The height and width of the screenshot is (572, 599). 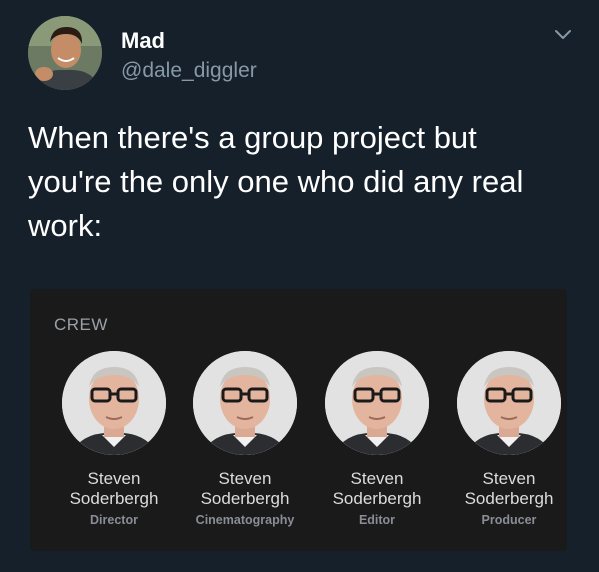 What do you see at coordinates (276, 181) in the screenshot?
I see `tweet-text-line: you're the only one who did any real` at bounding box center [276, 181].